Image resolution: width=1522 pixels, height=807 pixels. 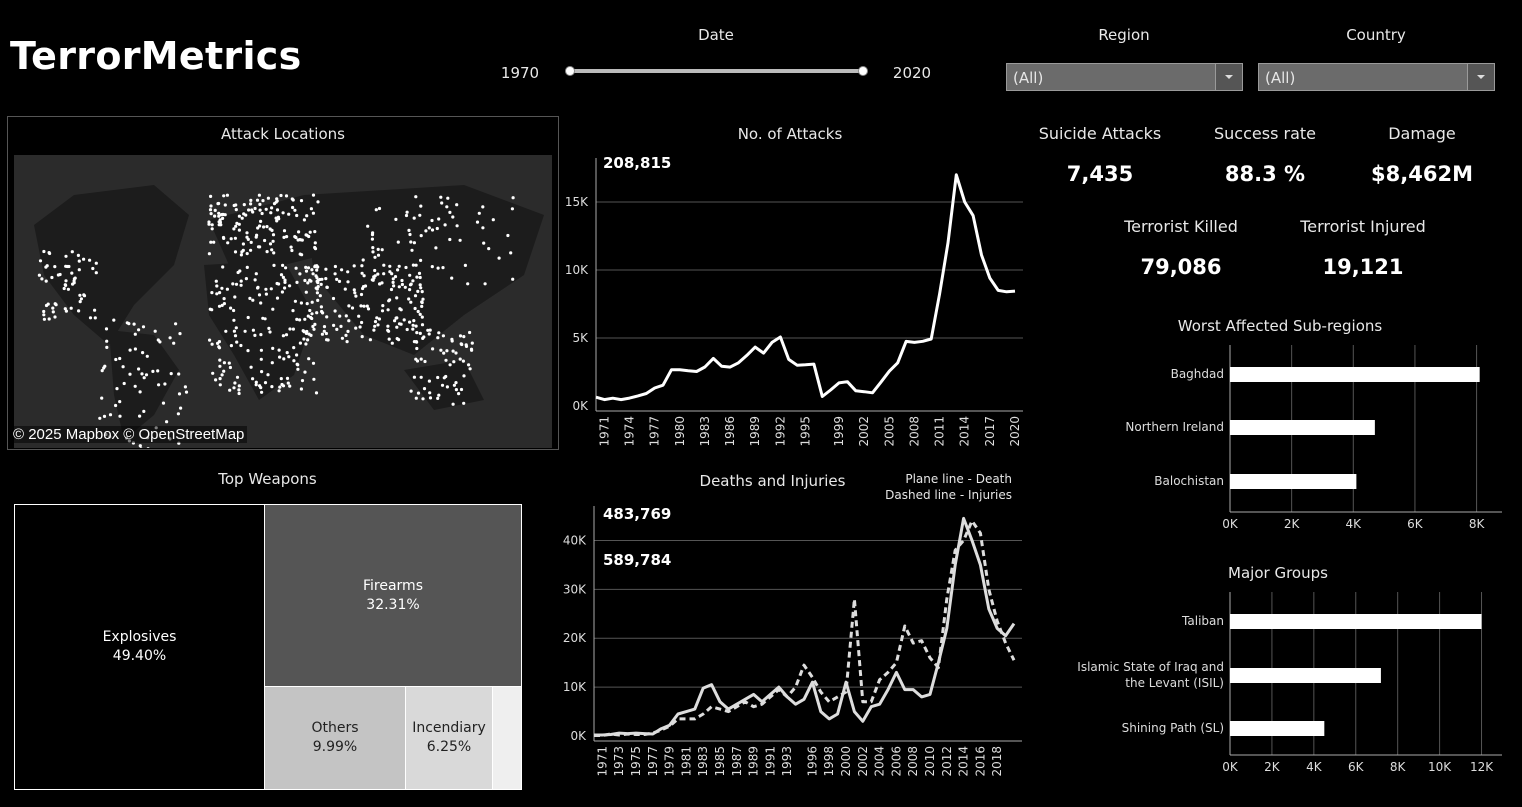 I want to click on date-slider-track, so click(x=717, y=71).